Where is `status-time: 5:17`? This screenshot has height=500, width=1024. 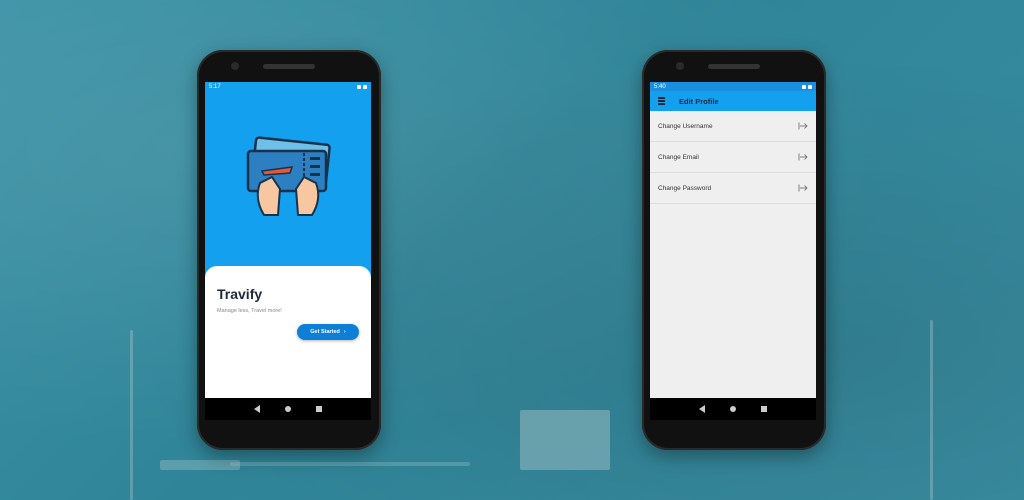
status-time: 5:17 is located at coordinates (215, 86).